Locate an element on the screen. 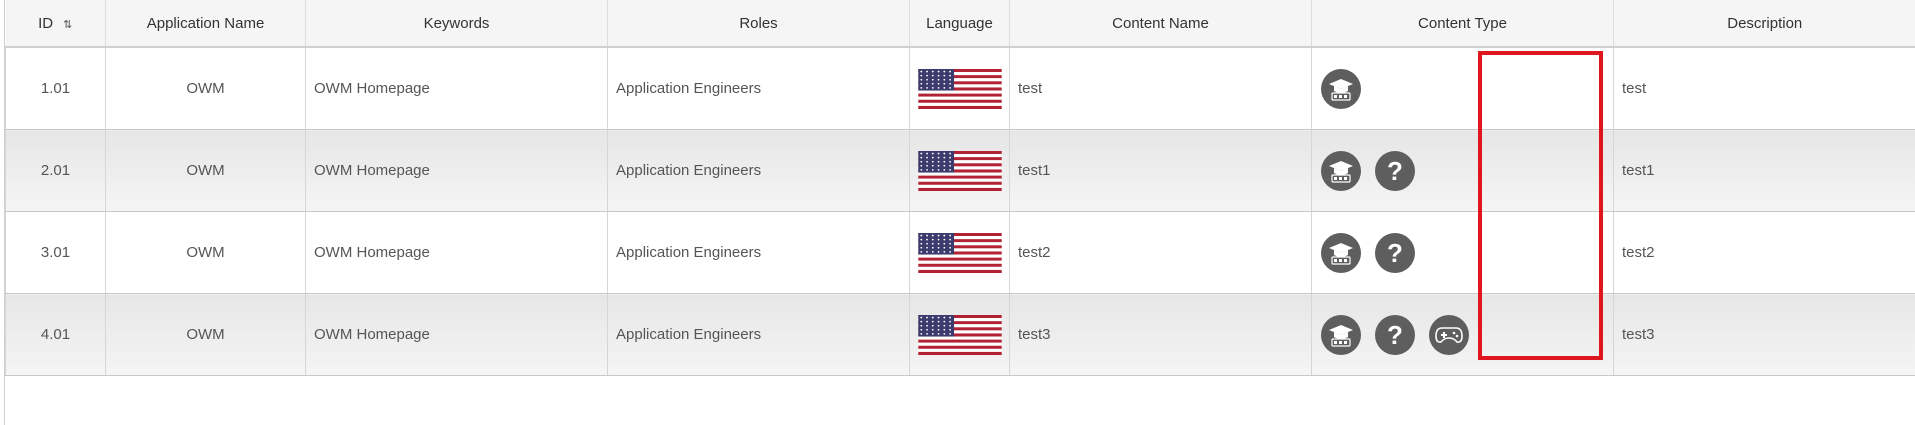  col-header-content-name: Content Name is located at coordinates (1160, 24).